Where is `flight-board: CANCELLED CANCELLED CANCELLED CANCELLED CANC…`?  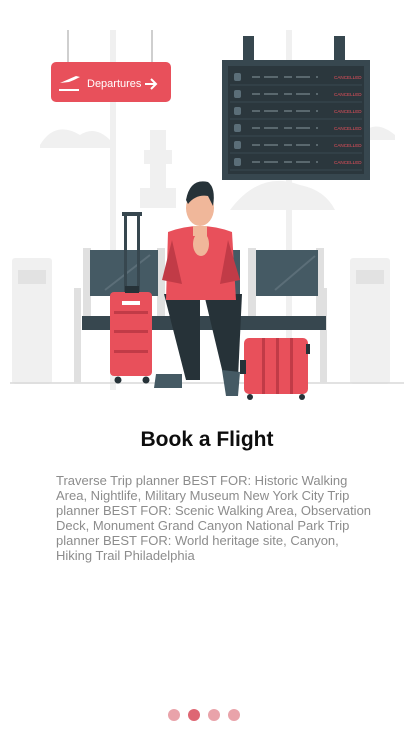
flight-board: CANCELLED CANCELLED CANCELLED CANCELLED CANC… is located at coordinates (296, 108).